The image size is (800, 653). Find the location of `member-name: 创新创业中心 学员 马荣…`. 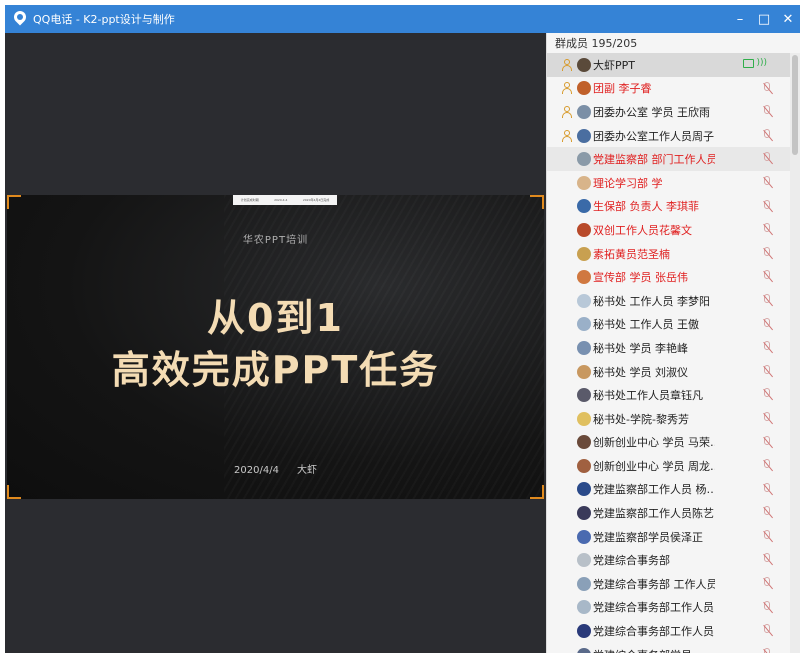

member-name: 创新创业中心 学员 马荣… is located at coordinates (654, 443).